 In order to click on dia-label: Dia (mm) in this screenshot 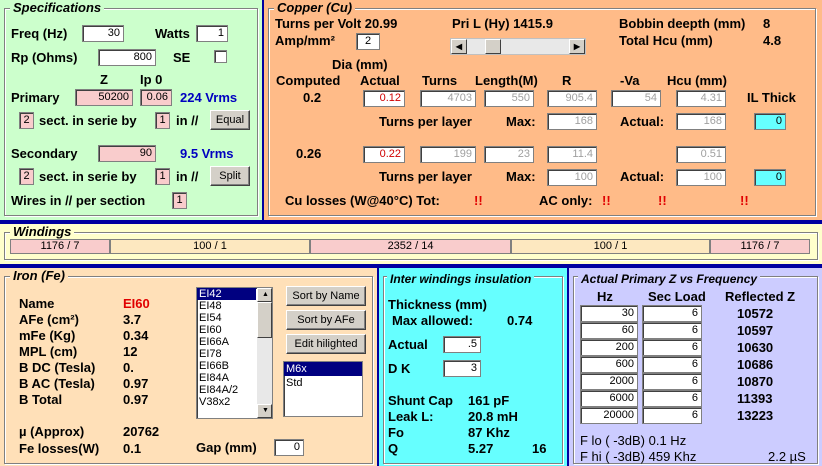, I will do `click(360, 64)`.